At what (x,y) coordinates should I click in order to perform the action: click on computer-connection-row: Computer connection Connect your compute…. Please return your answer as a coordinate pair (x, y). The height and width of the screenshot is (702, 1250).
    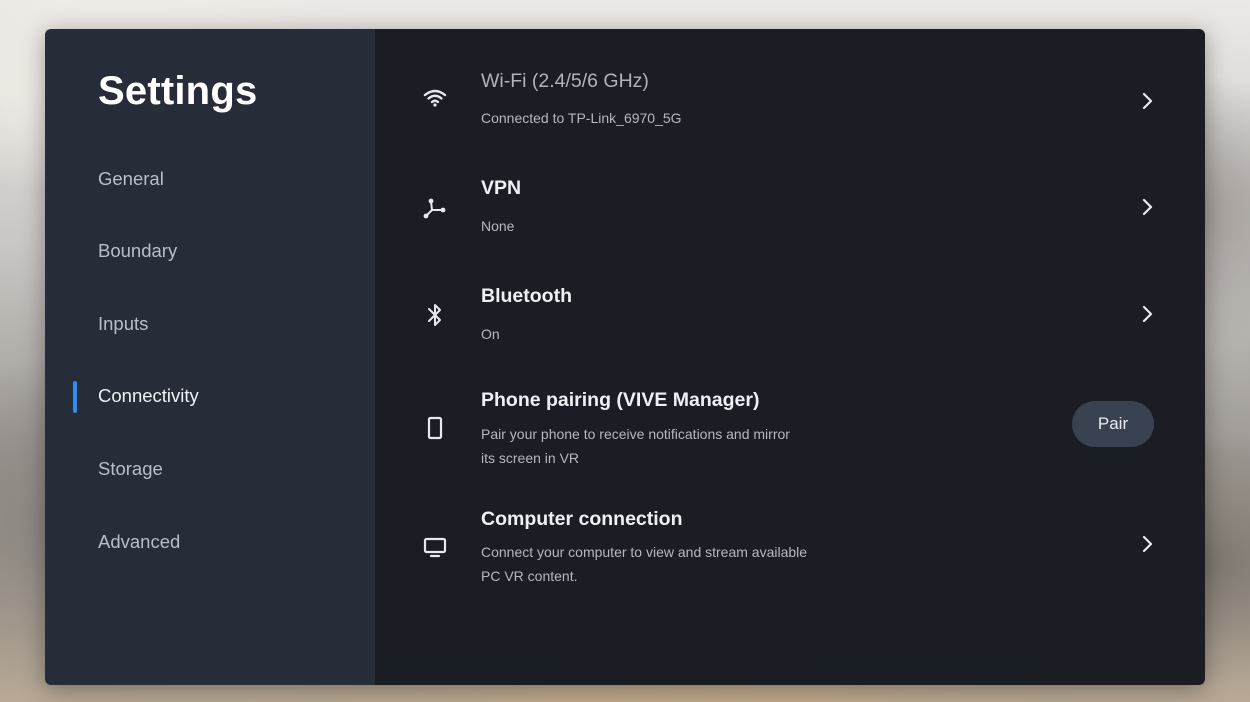
    Looking at the image, I should click on (790, 549).